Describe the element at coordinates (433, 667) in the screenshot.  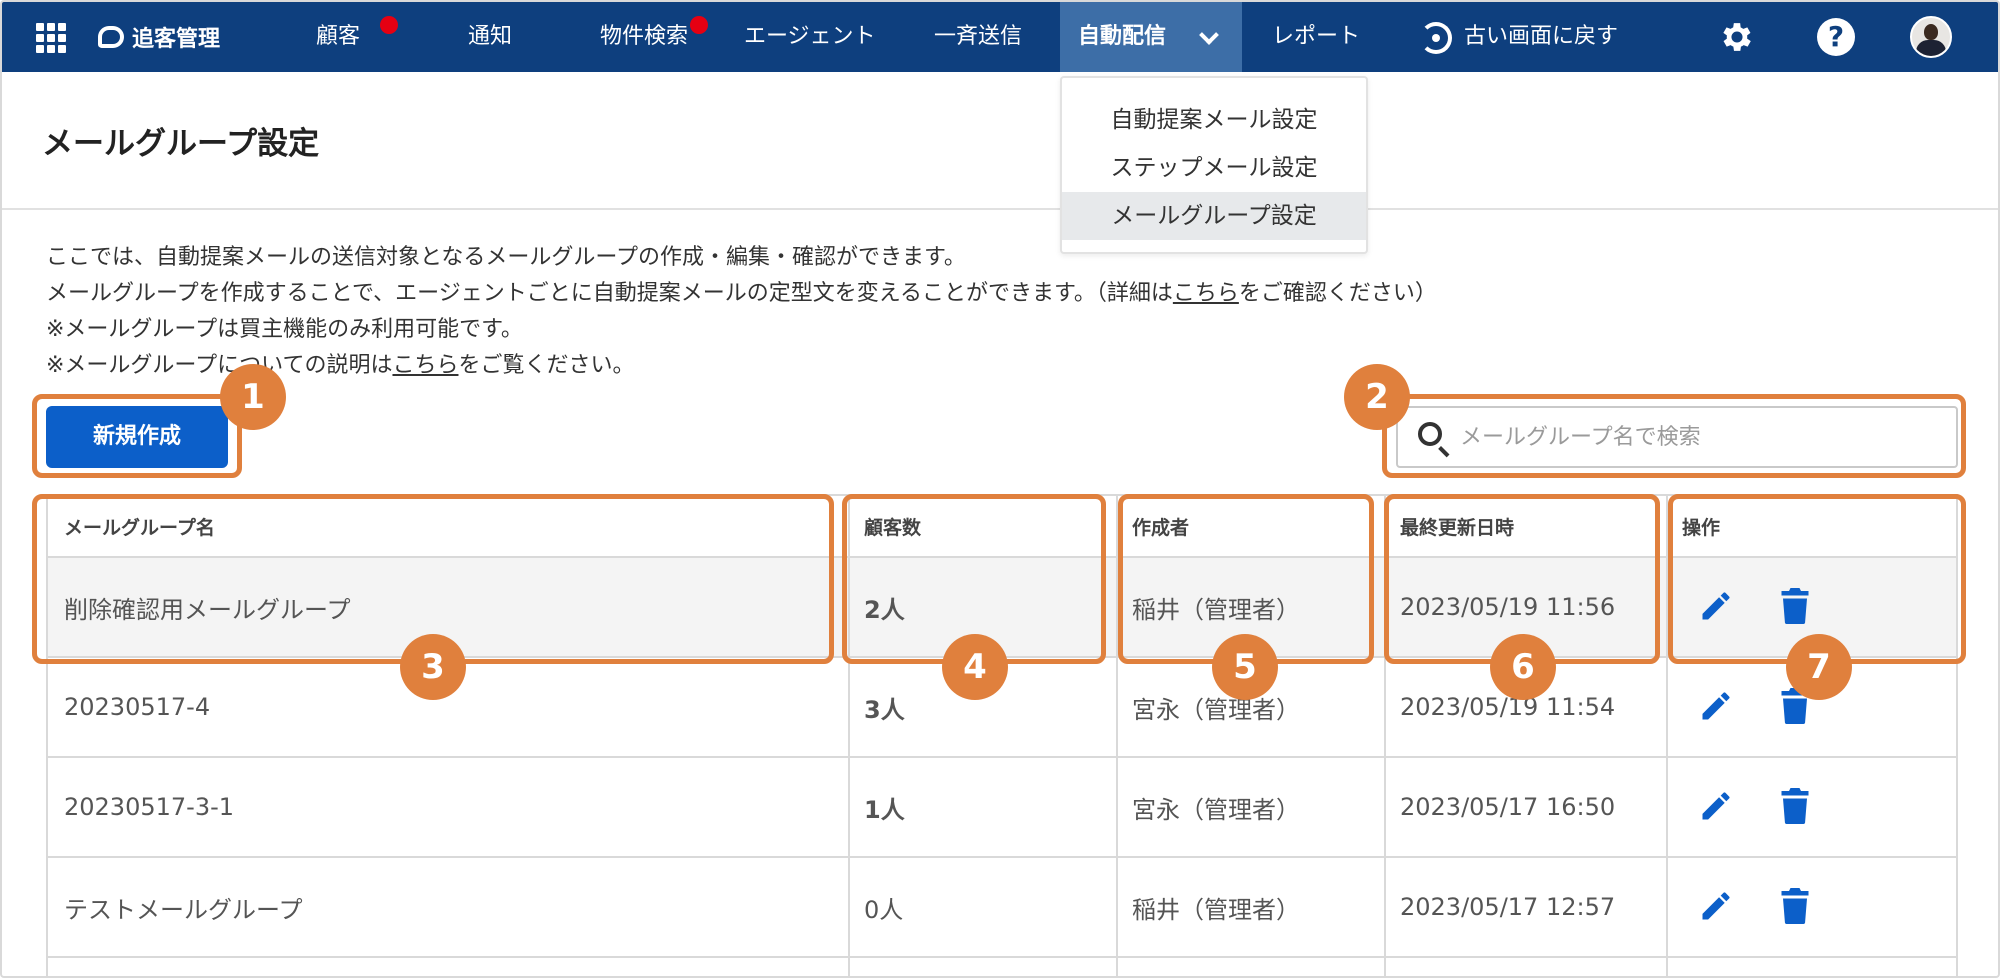
I see `annotation-badge: 3` at that location.